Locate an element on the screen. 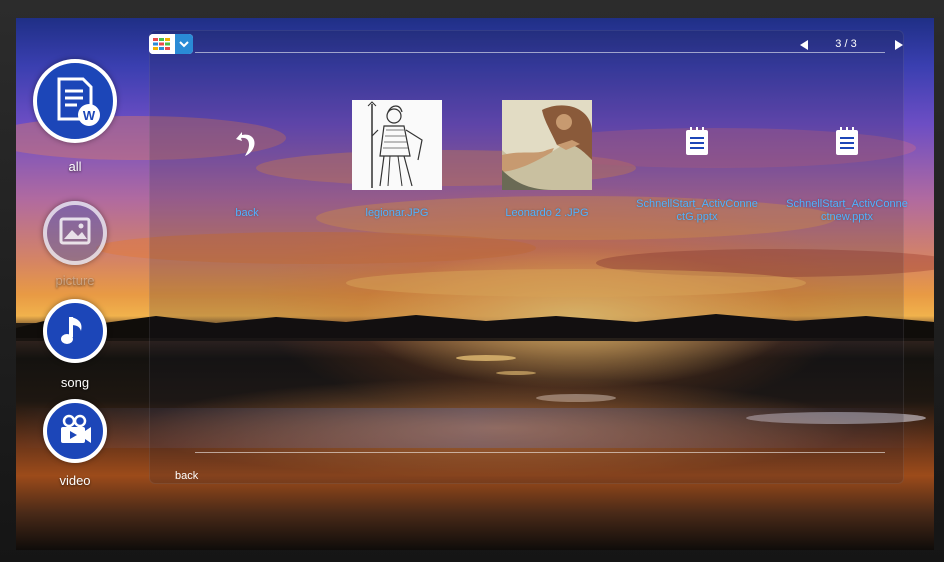  file-name: Leonardo 2 .JPG is located at coordinates (547, 213).